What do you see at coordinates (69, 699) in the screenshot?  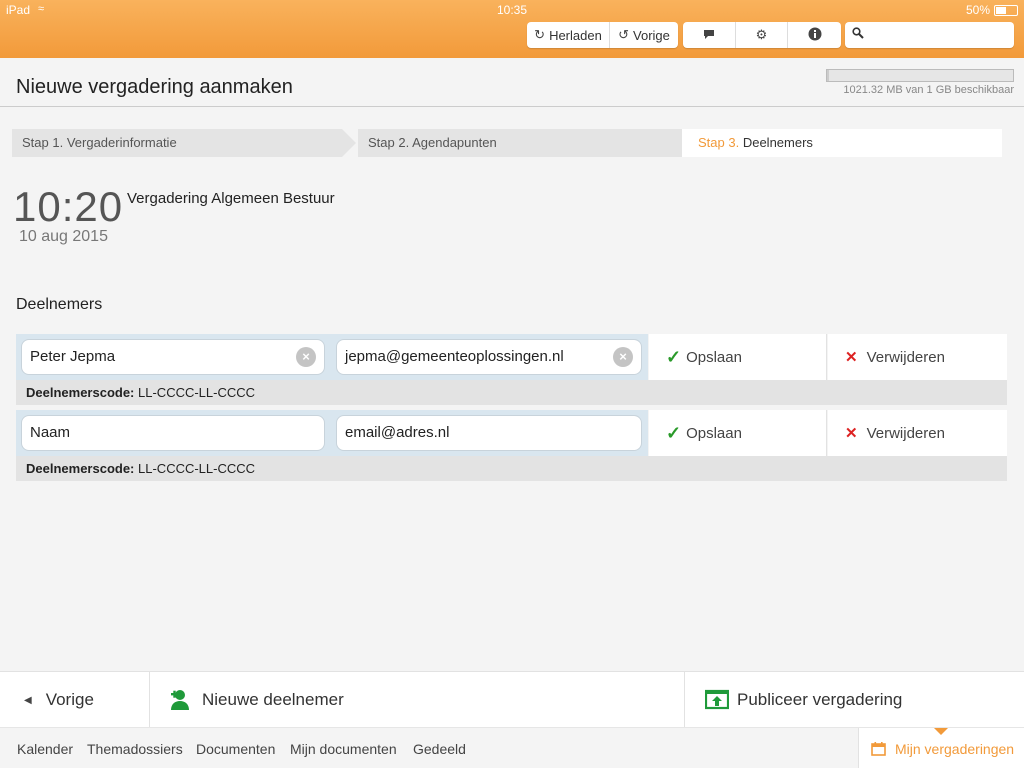 I see `previous-label: Vorige` at bounding box center [69, 699].